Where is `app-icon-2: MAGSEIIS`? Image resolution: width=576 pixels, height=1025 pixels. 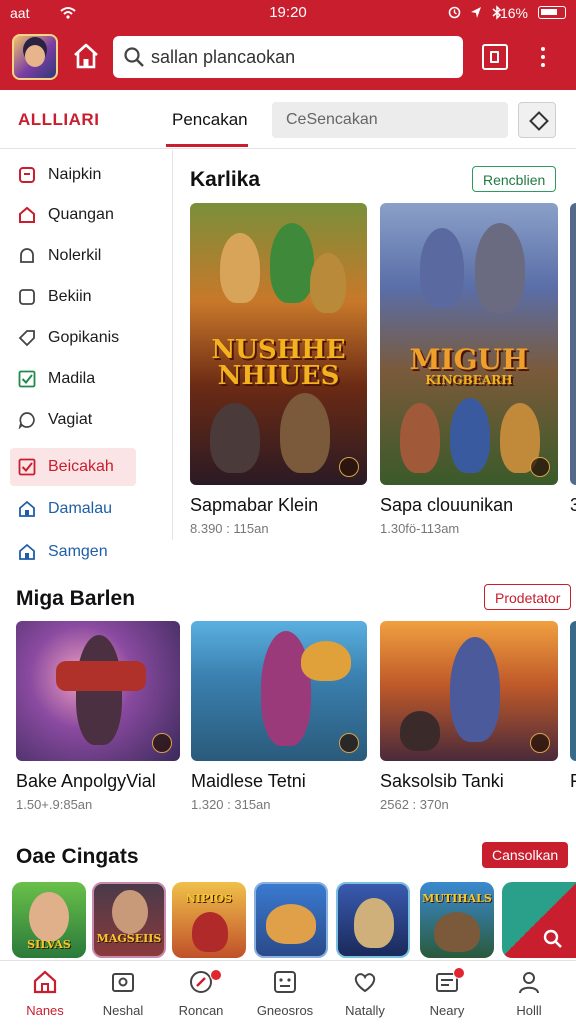 app-icon-2: MAGSEIIS is located at coordinates (129, 920).